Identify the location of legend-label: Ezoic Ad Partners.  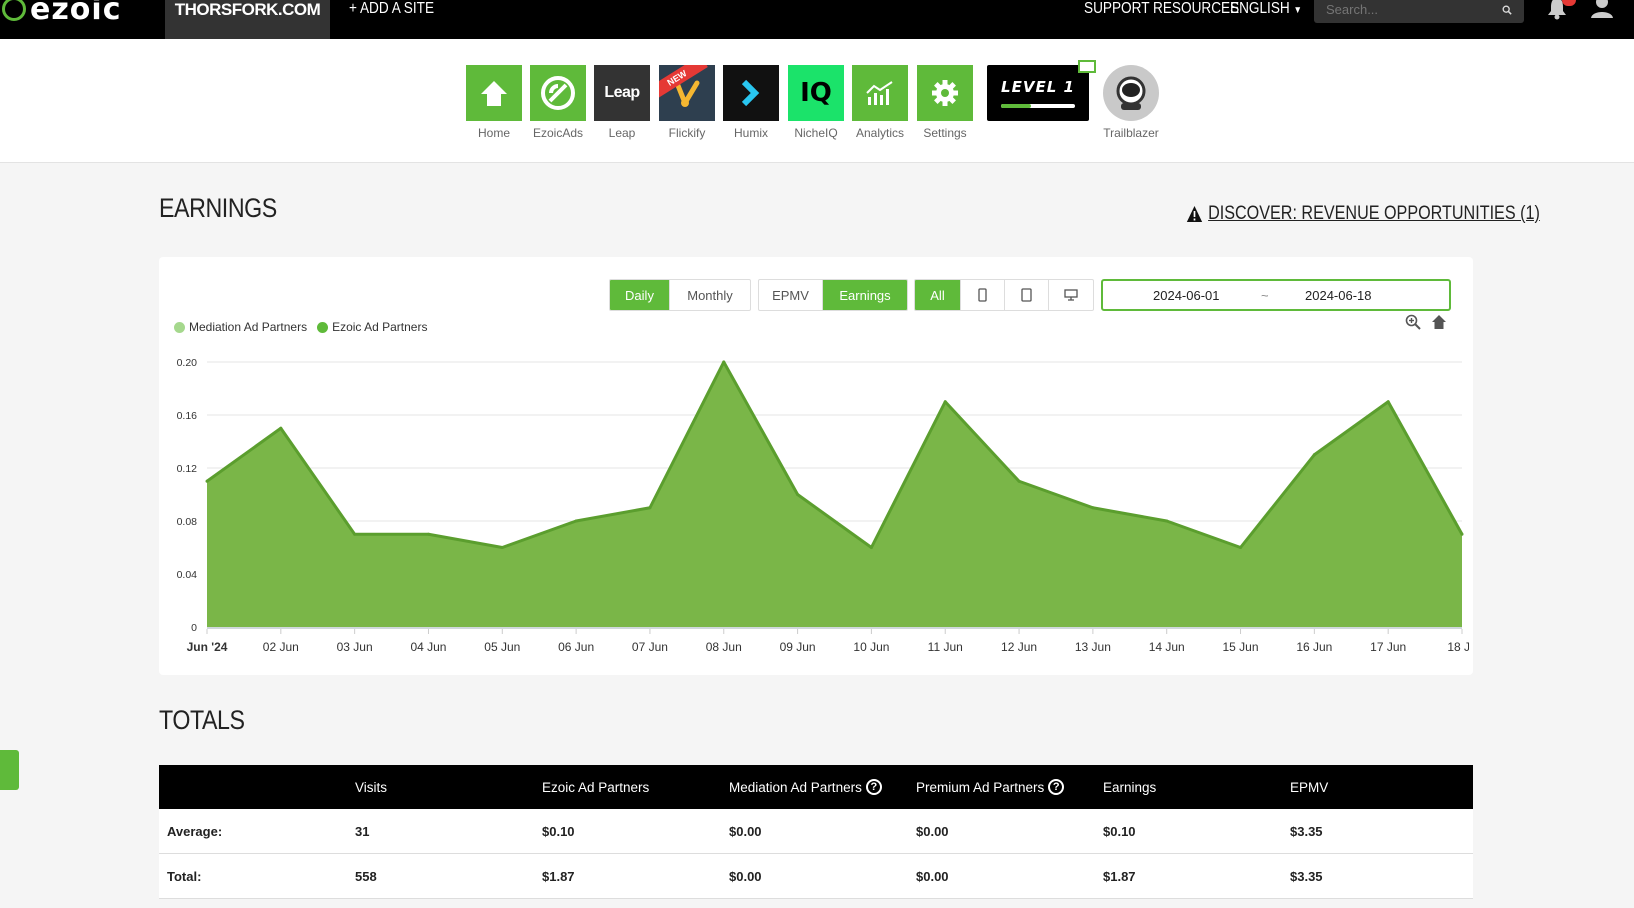
(380, 327).